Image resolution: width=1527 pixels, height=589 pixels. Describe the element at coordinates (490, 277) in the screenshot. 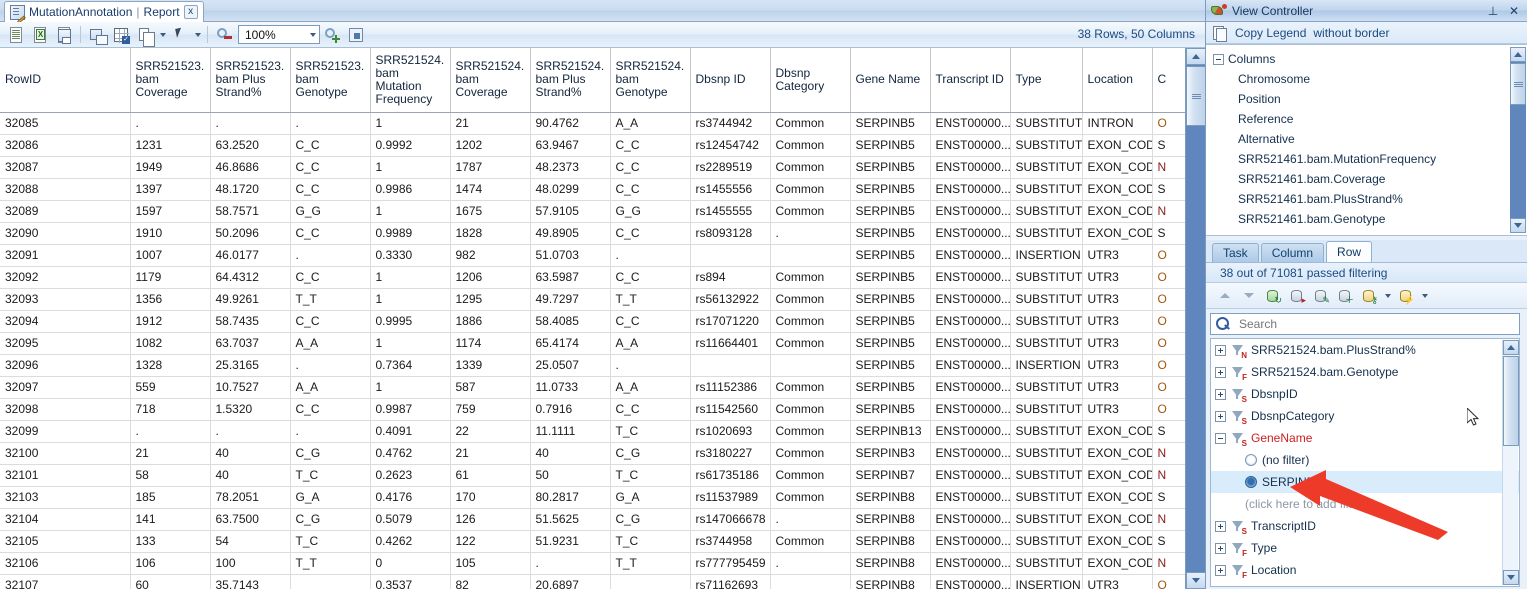

I see `table-cell: 1206` at that location.